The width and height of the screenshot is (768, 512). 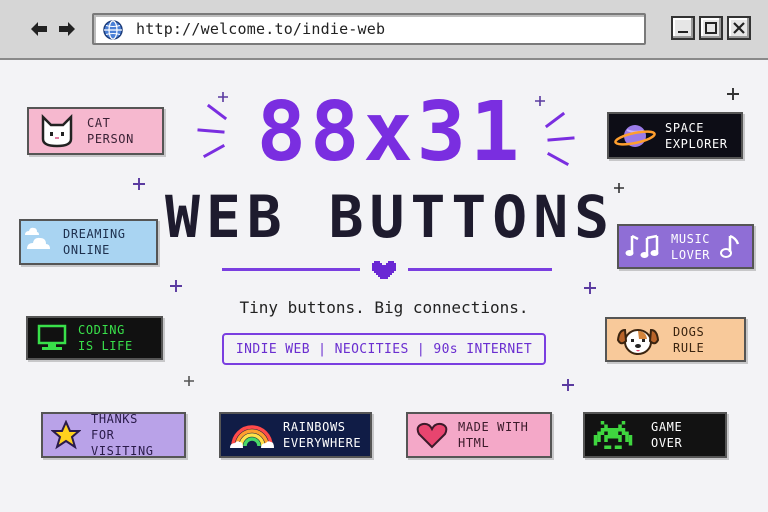 I want to click on badge-label: SPACE EXPLORER, so click(x=696, y=135).